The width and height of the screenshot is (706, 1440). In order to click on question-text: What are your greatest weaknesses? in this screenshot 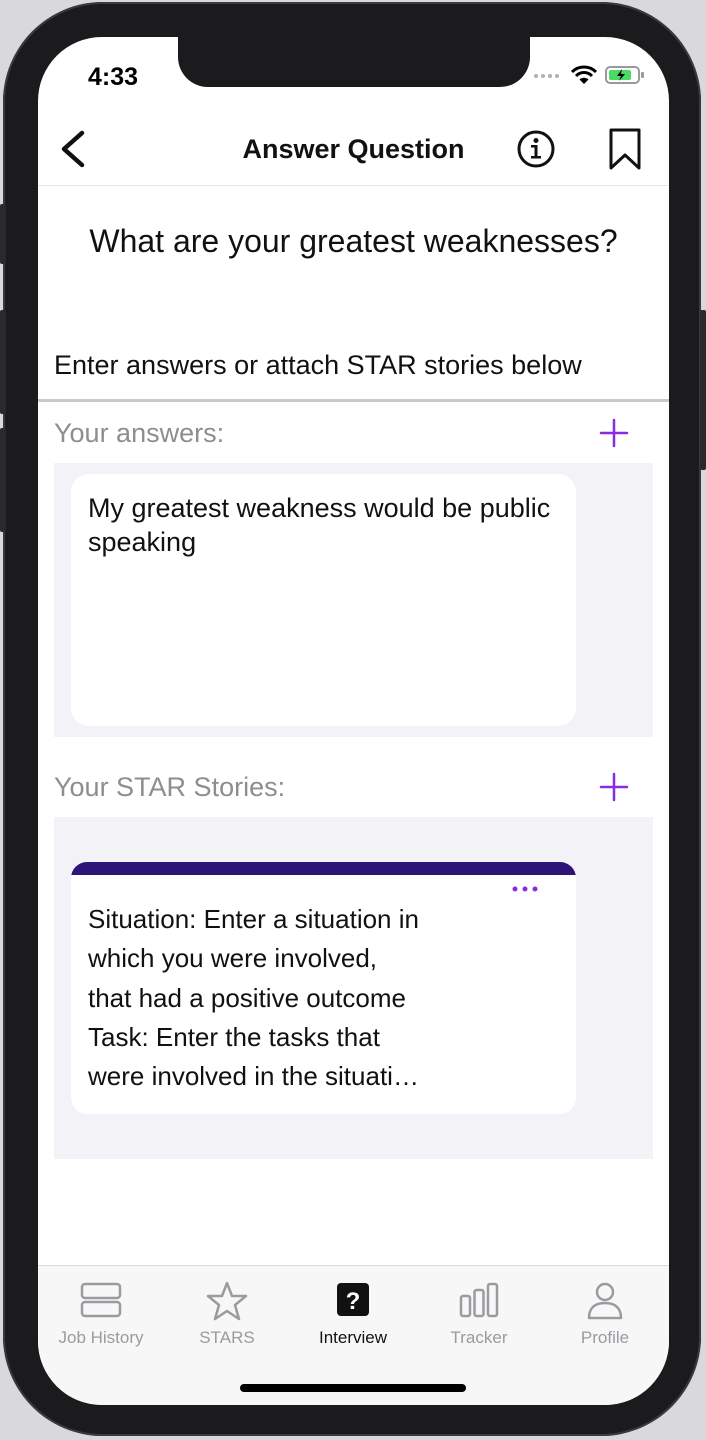, I will do `click(353, 241)`.